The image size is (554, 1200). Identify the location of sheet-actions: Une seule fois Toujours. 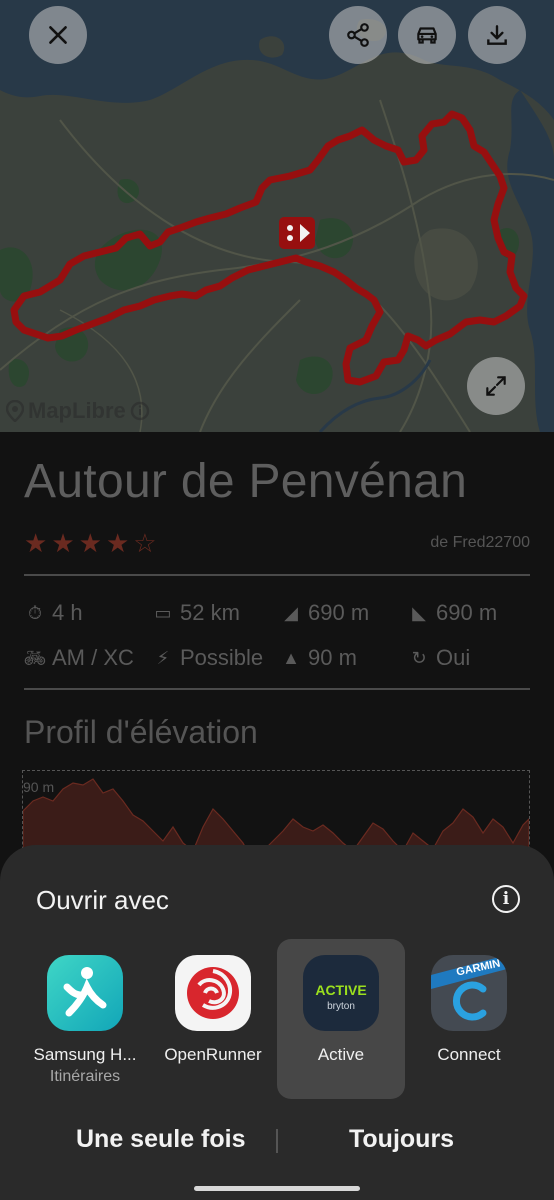
(277, 1143).